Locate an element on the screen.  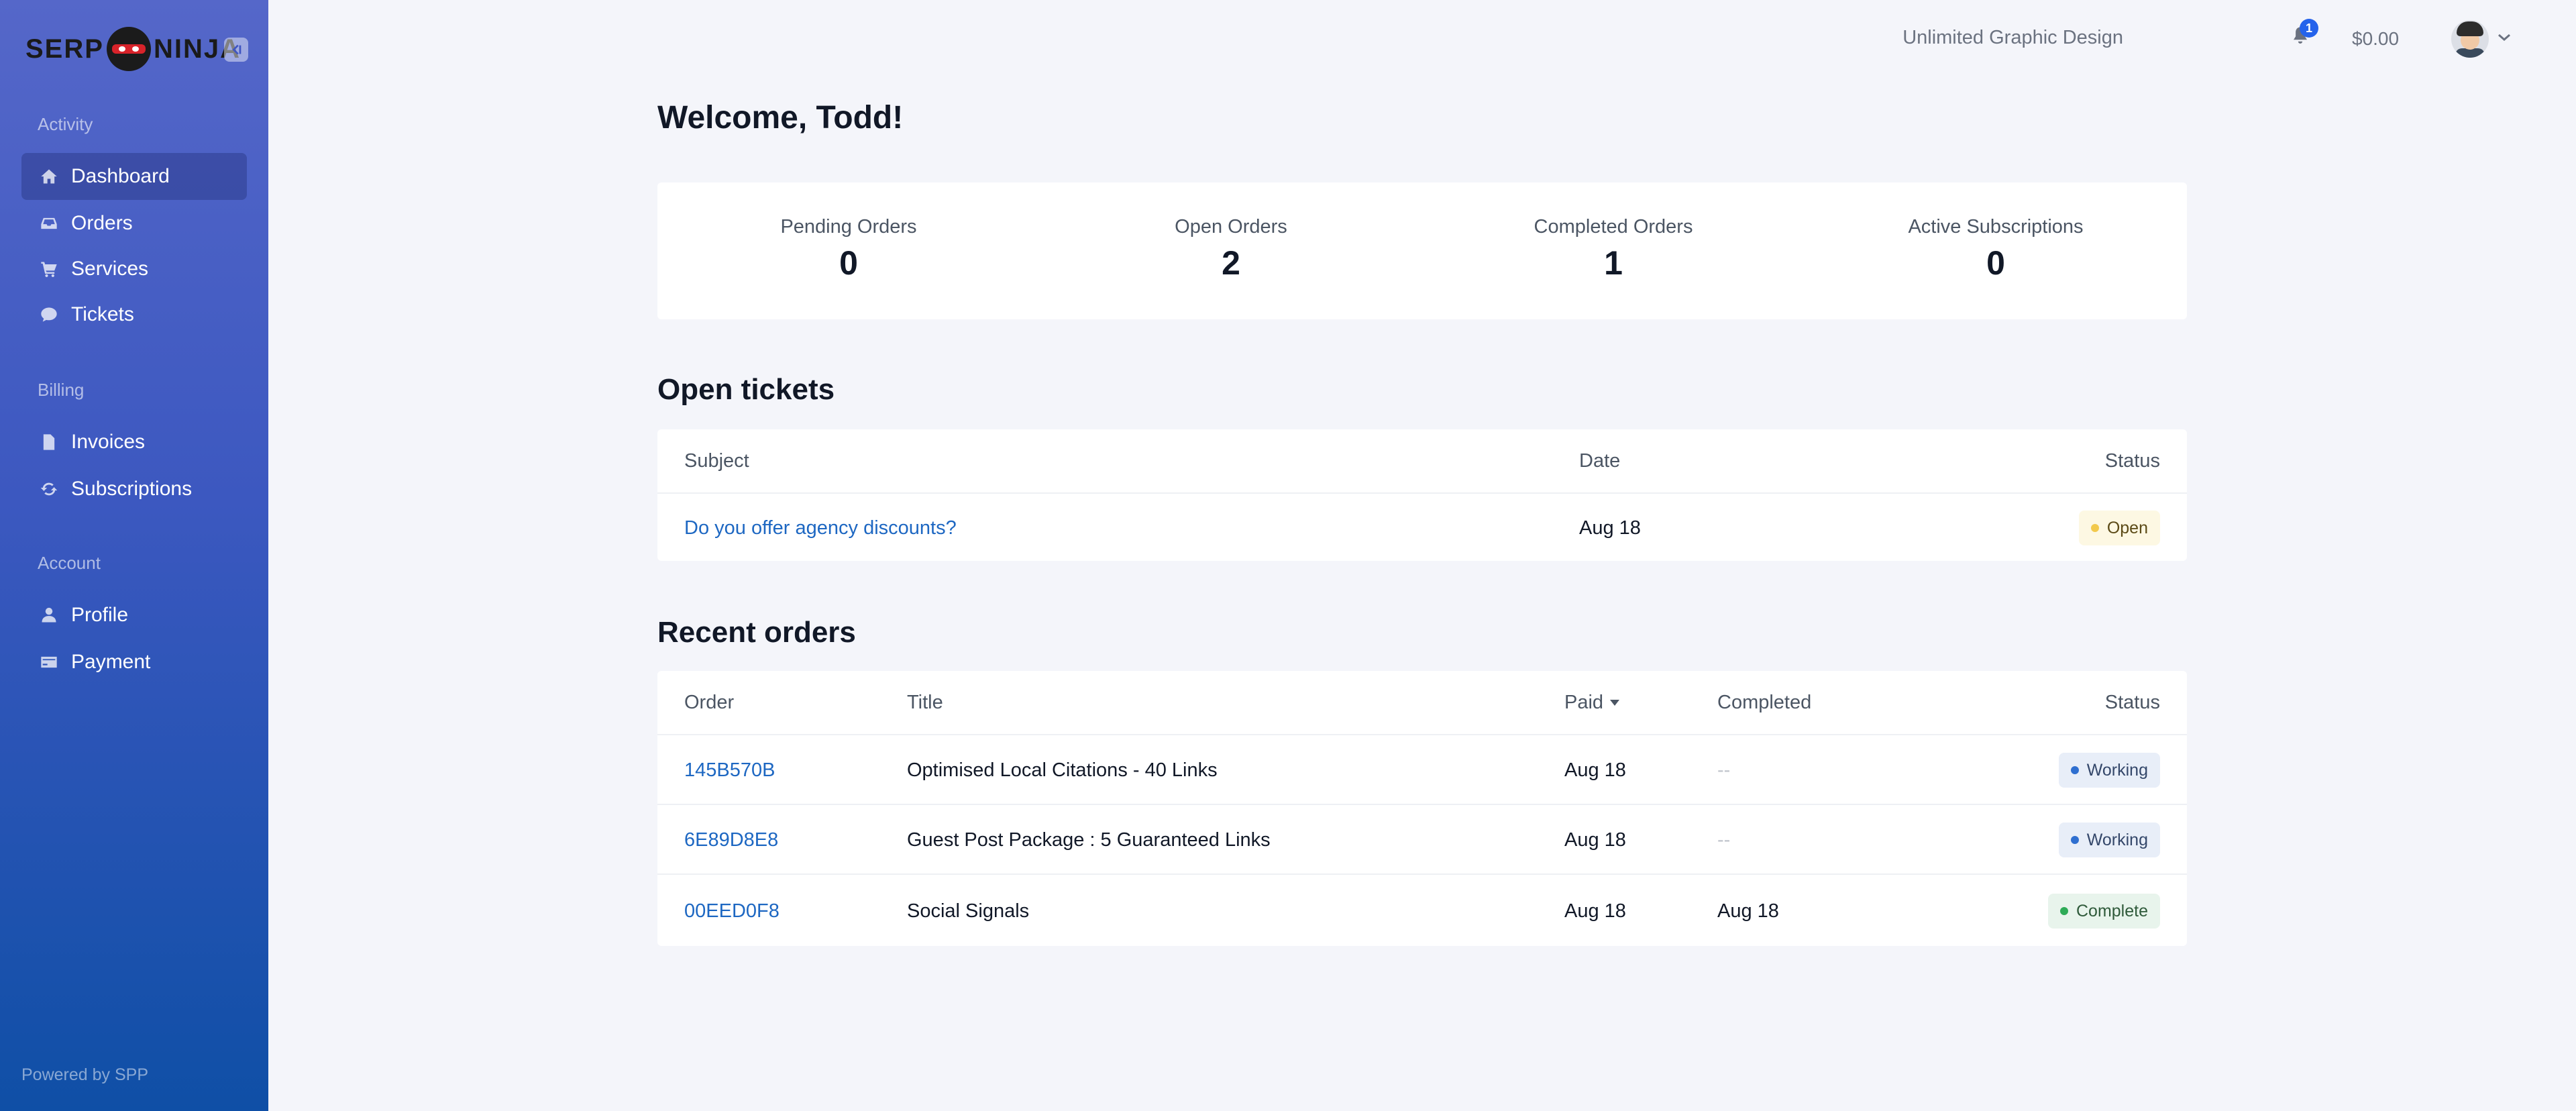
topbar is located at coordinates (1422, 39).